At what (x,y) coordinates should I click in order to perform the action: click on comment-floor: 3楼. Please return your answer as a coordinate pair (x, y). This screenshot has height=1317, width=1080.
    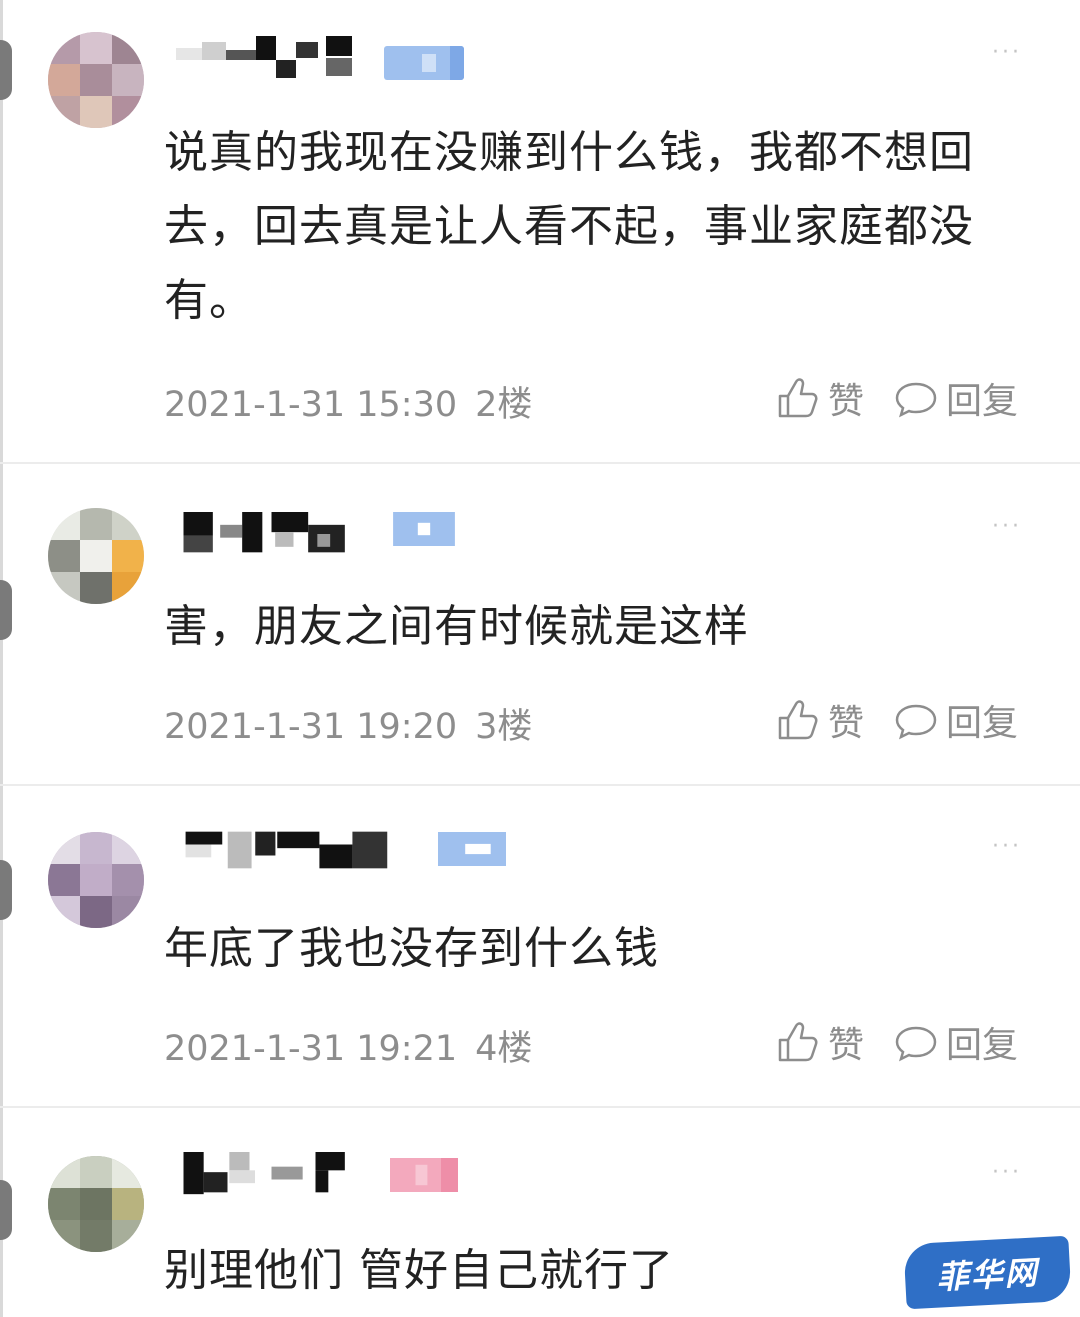
    Looking at the image, I should click on (504, 727).